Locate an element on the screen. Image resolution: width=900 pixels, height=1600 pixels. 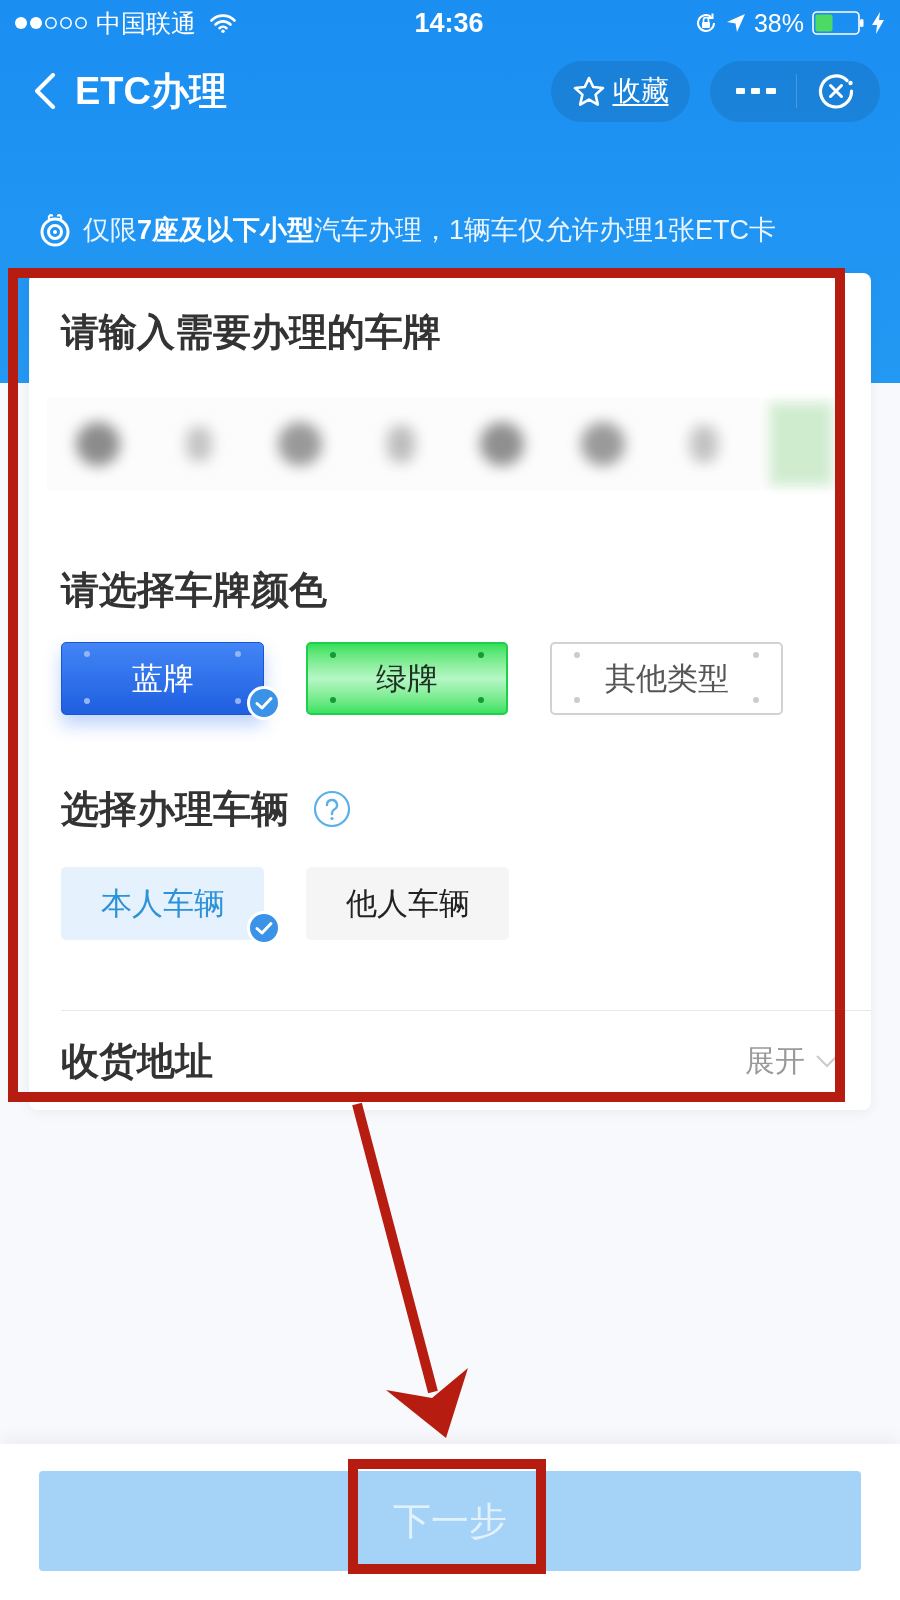
charging-bolt-icon is located at coordinates (878, 23).